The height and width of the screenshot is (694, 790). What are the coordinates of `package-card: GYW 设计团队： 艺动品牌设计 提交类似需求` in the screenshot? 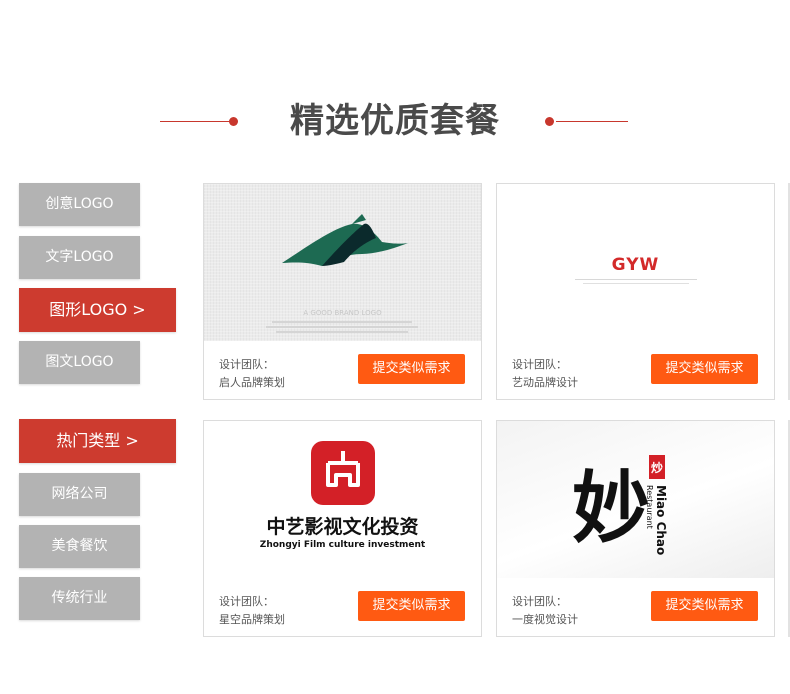 It's located at (635, 291).